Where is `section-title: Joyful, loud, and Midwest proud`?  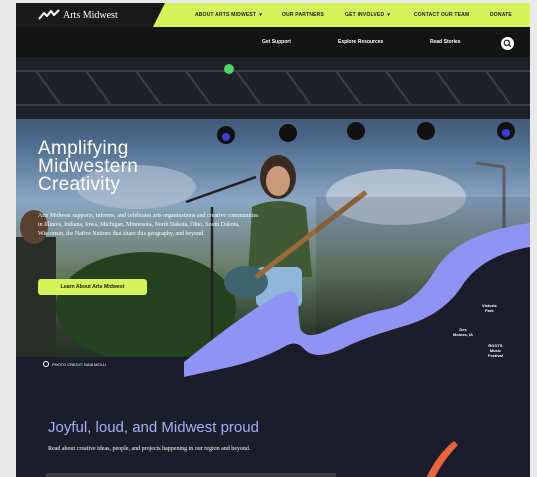
section-title: Joyful, loud, and Midwest proud is located at coordinates (153, 427).